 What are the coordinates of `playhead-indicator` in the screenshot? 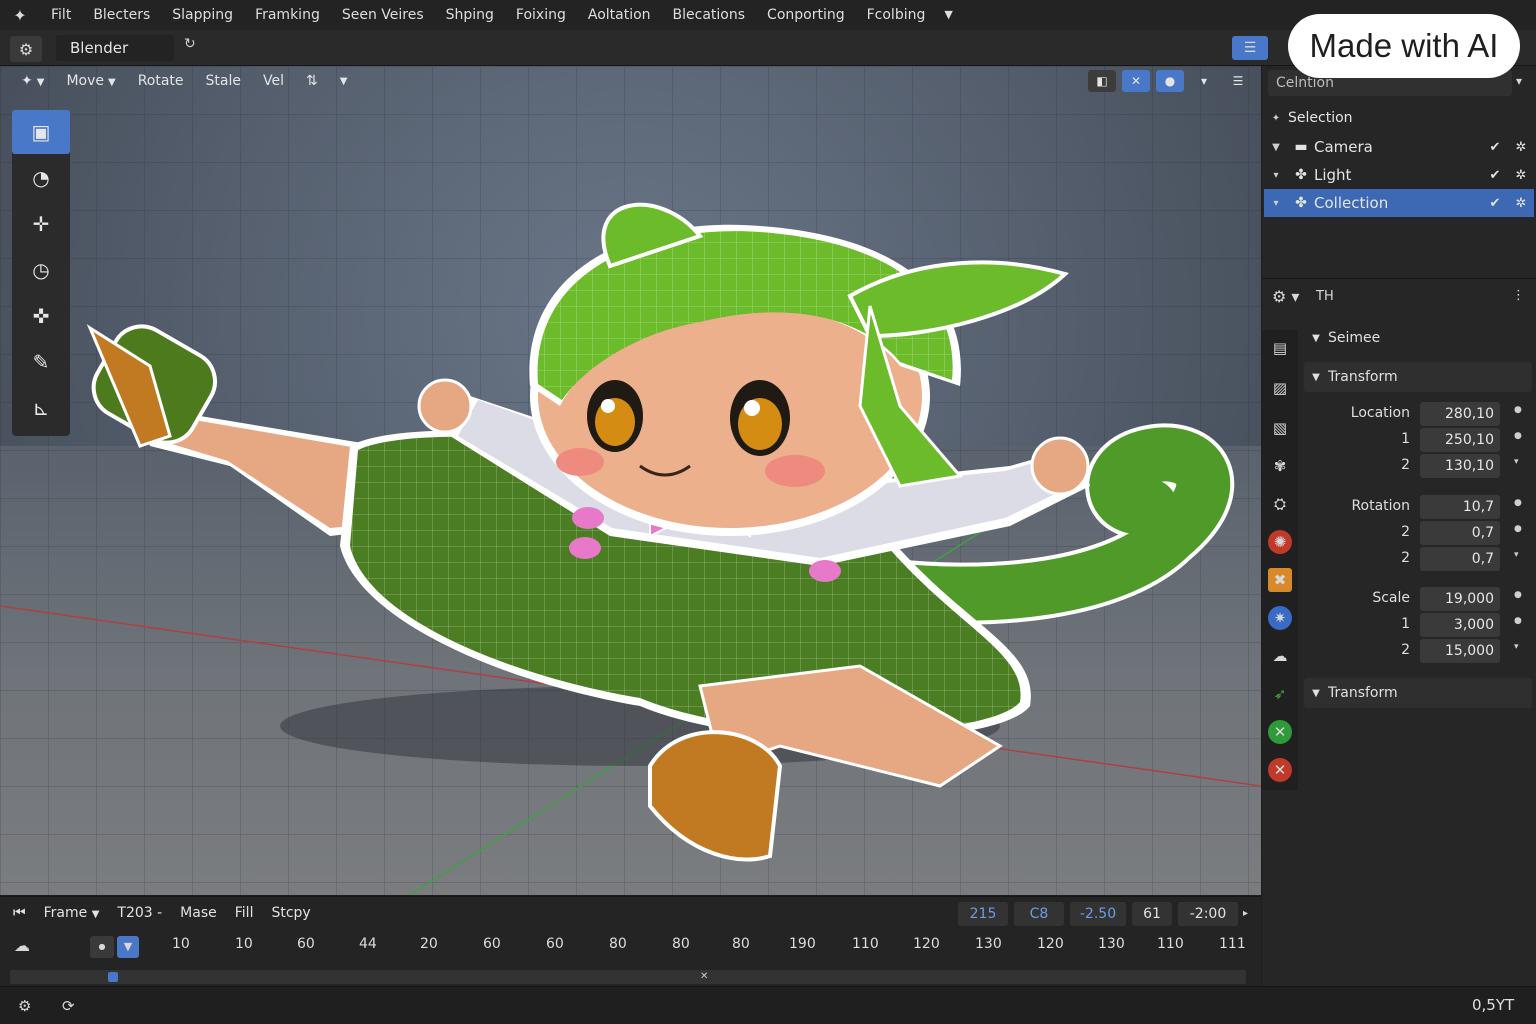 It's located at (113, 977).